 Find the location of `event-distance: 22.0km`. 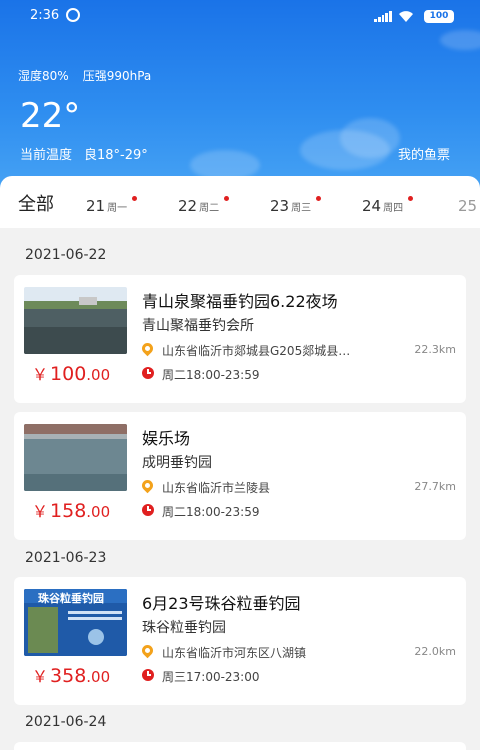

event-distance: 22.0km is located at coordinates (435, 651).